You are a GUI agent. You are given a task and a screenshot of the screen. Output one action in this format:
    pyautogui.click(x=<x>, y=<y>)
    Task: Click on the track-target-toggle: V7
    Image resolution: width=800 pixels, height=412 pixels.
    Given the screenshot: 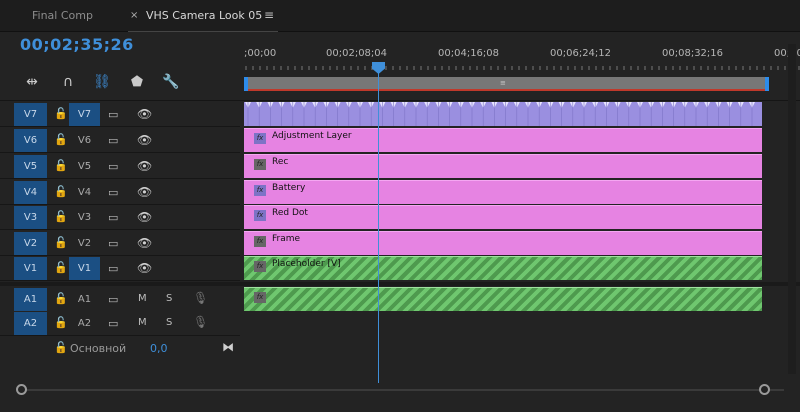 What is the action you would take?
    pyautogui.click(x=30, y=114)
    